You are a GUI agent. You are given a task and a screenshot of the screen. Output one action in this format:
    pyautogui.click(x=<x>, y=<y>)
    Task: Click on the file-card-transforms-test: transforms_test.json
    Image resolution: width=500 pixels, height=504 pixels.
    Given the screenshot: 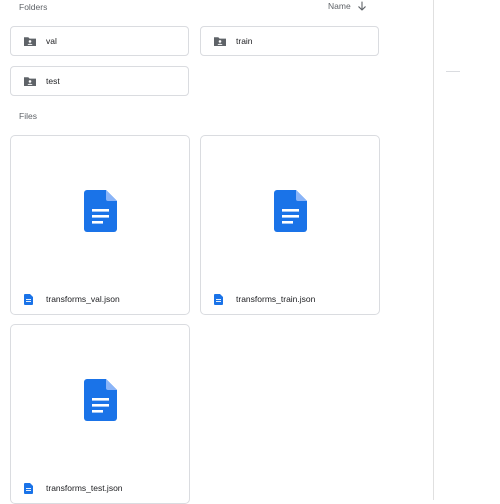 What is the action you would take?
    pyautogui.click(x=100, y=414)
    